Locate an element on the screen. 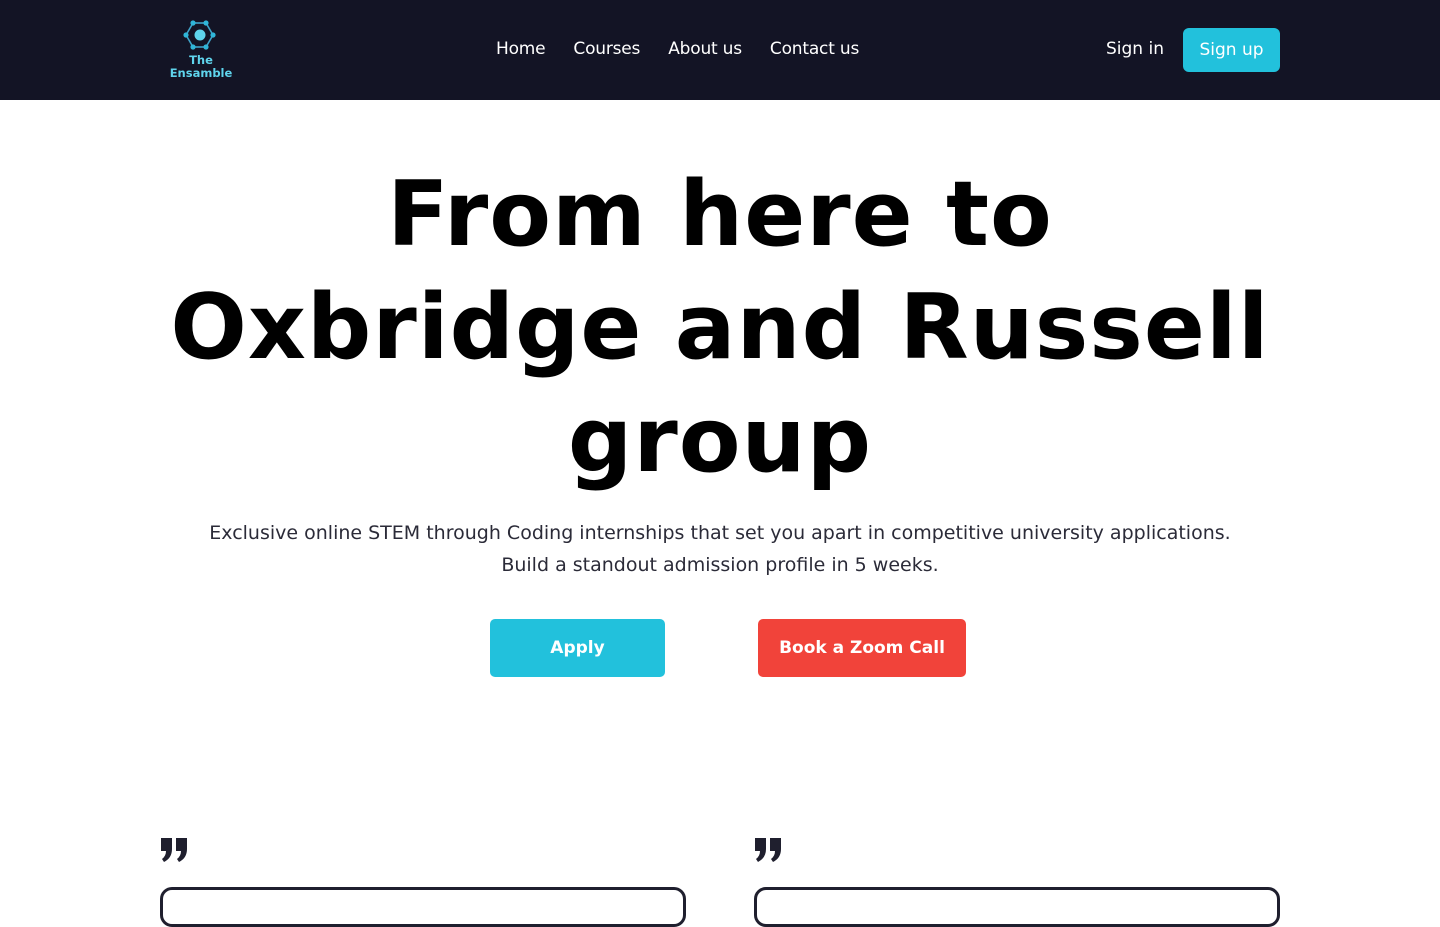 This screenshot has width=1440, height=927. hero-title-line1: From here to is located at coordinates (720, 214).